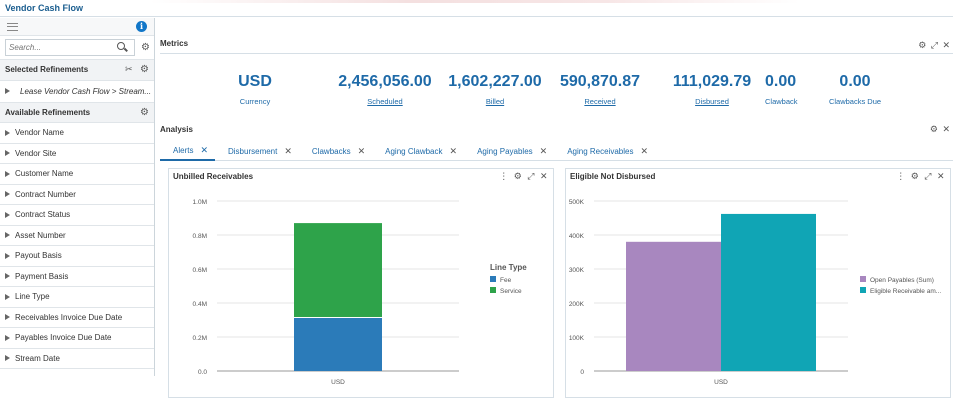  I want to click on tab-disbursement: Disbursement ✕, so click(257, 151).